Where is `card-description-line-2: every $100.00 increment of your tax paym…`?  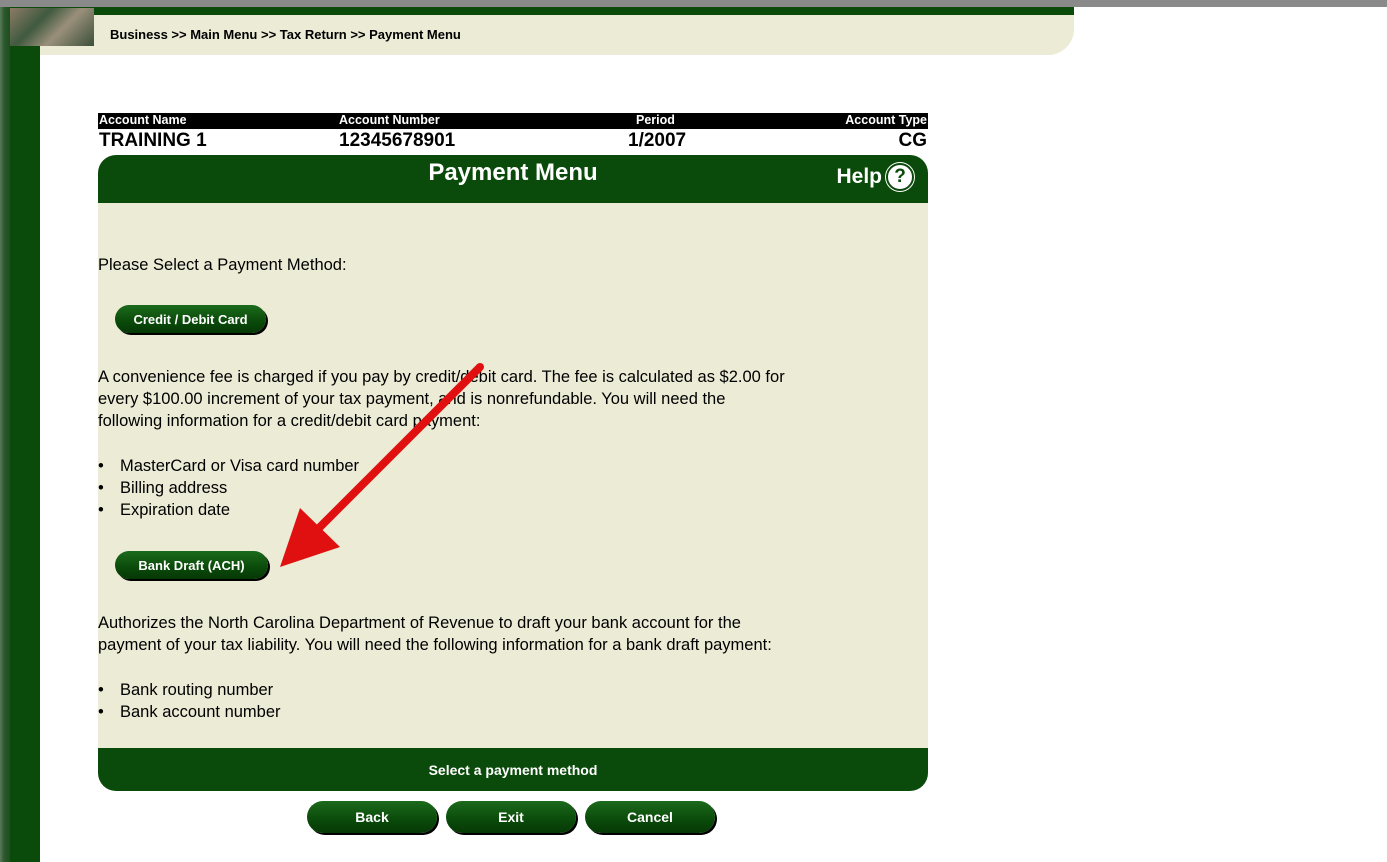 card-description-line-2: every $100.00 increment of your tax paym… is located at coordinates (412, 399).